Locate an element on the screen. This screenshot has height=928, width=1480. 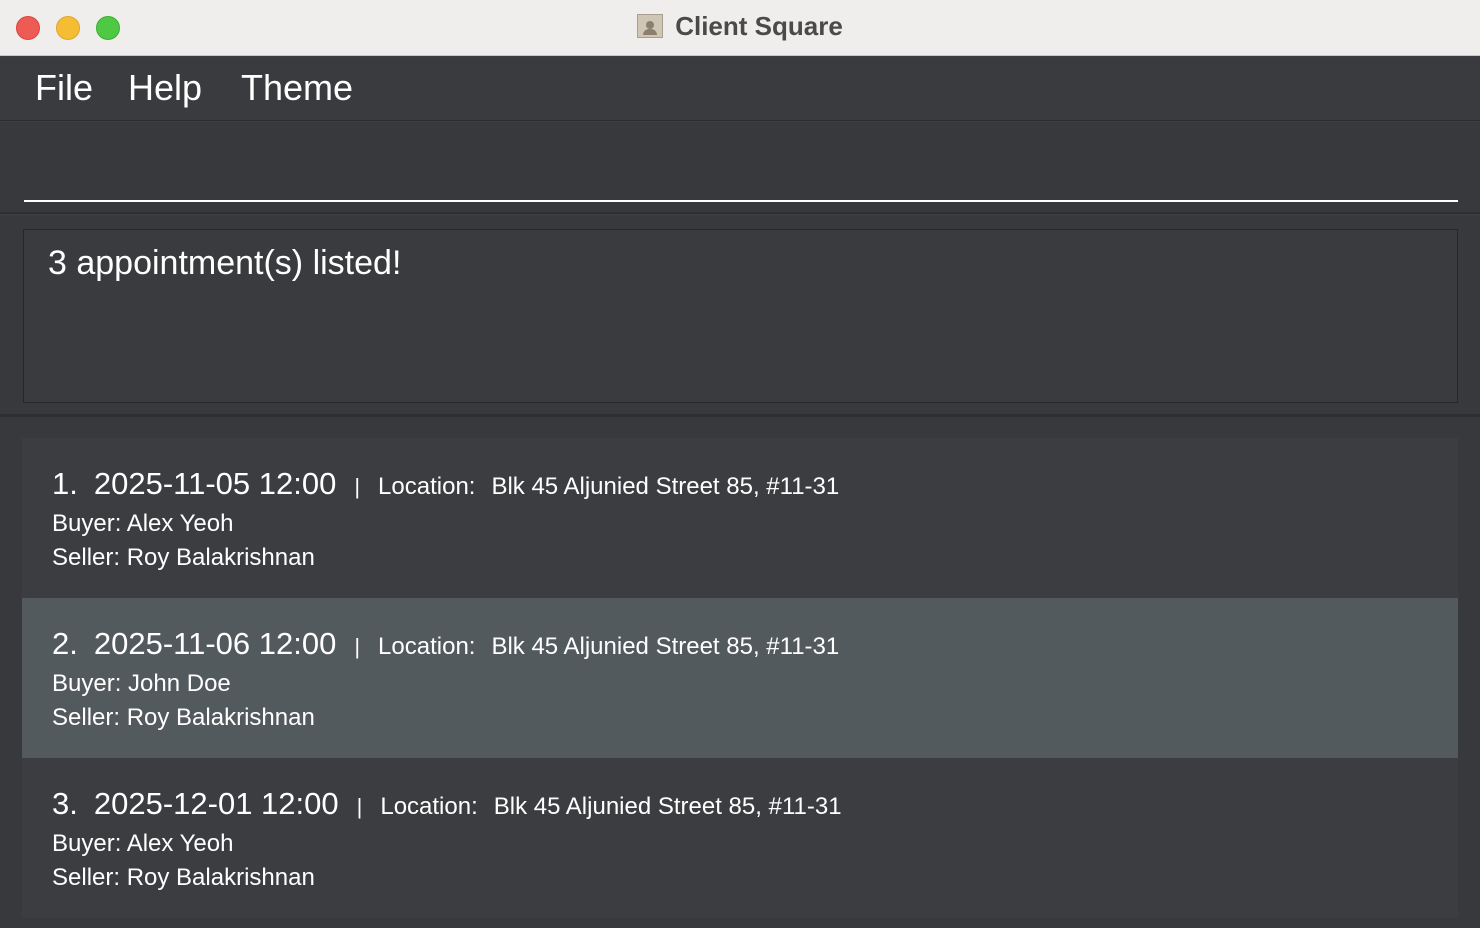
window-title: Client Square is located at coordinates (759, 25).